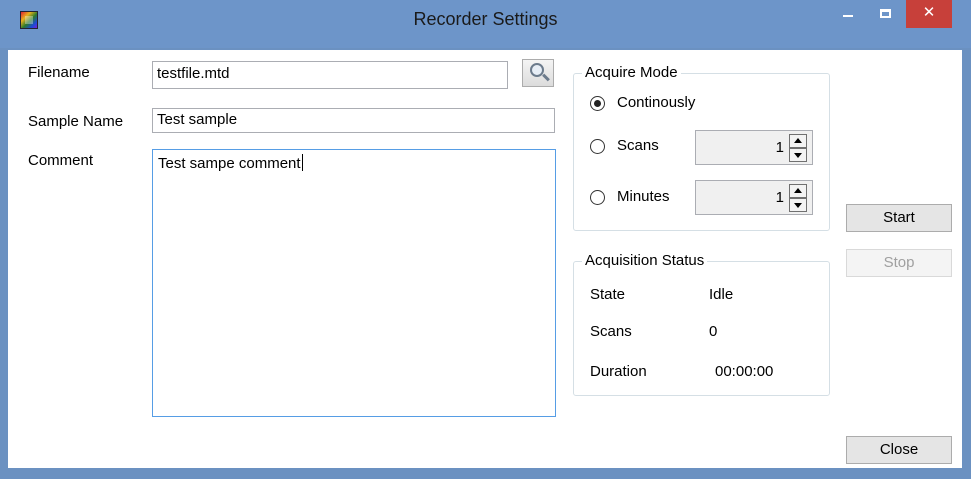 Image resolution: width=971 pixels, height=479 pixels. What do you see at coordinates (798, 155) in the screenshot?
I see `scans-spin-down-icon` at bounding box center [798, 155].